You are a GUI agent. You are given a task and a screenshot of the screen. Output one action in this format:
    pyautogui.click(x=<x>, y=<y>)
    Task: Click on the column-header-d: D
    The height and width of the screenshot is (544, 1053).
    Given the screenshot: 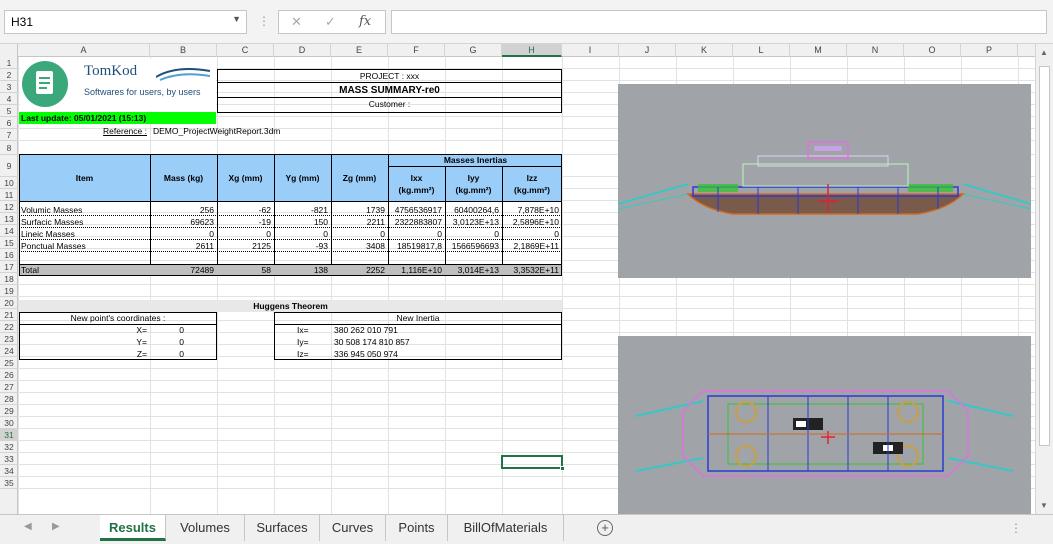 What is the action you would take?
    pyautogui.click(x=302, y=50)
    